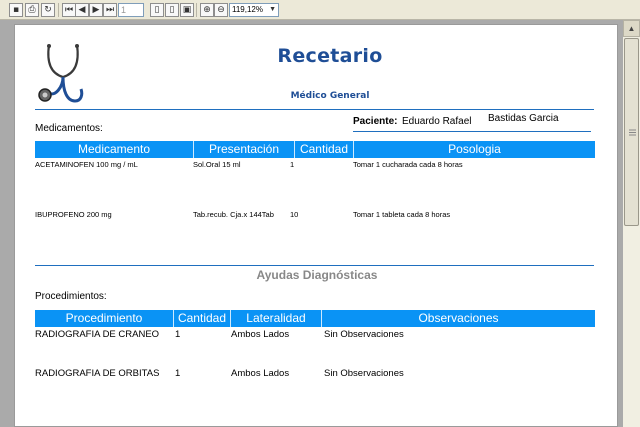 This screenshot has height=427, width=640. I want to click on row-procedimiento: RADIOGRAFIA DE ORBITAS, so click(97, 373).